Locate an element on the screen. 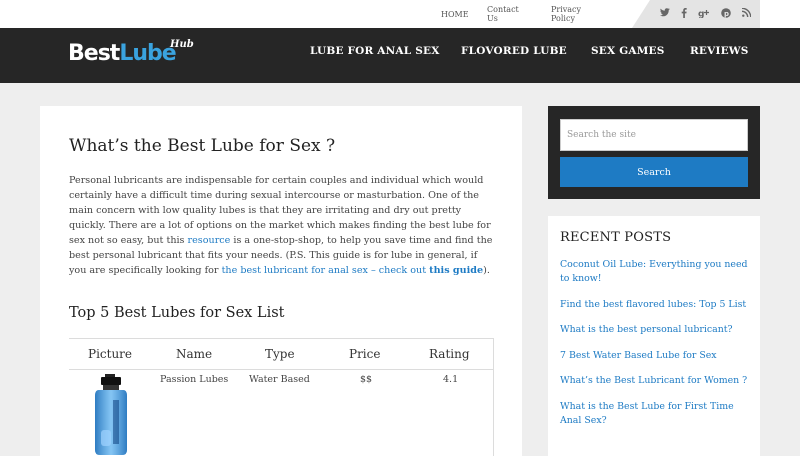 The width and height of the screenshot is (800, 456). top-link-privacy: Privacy Policy is located at coordinates (566, 14).